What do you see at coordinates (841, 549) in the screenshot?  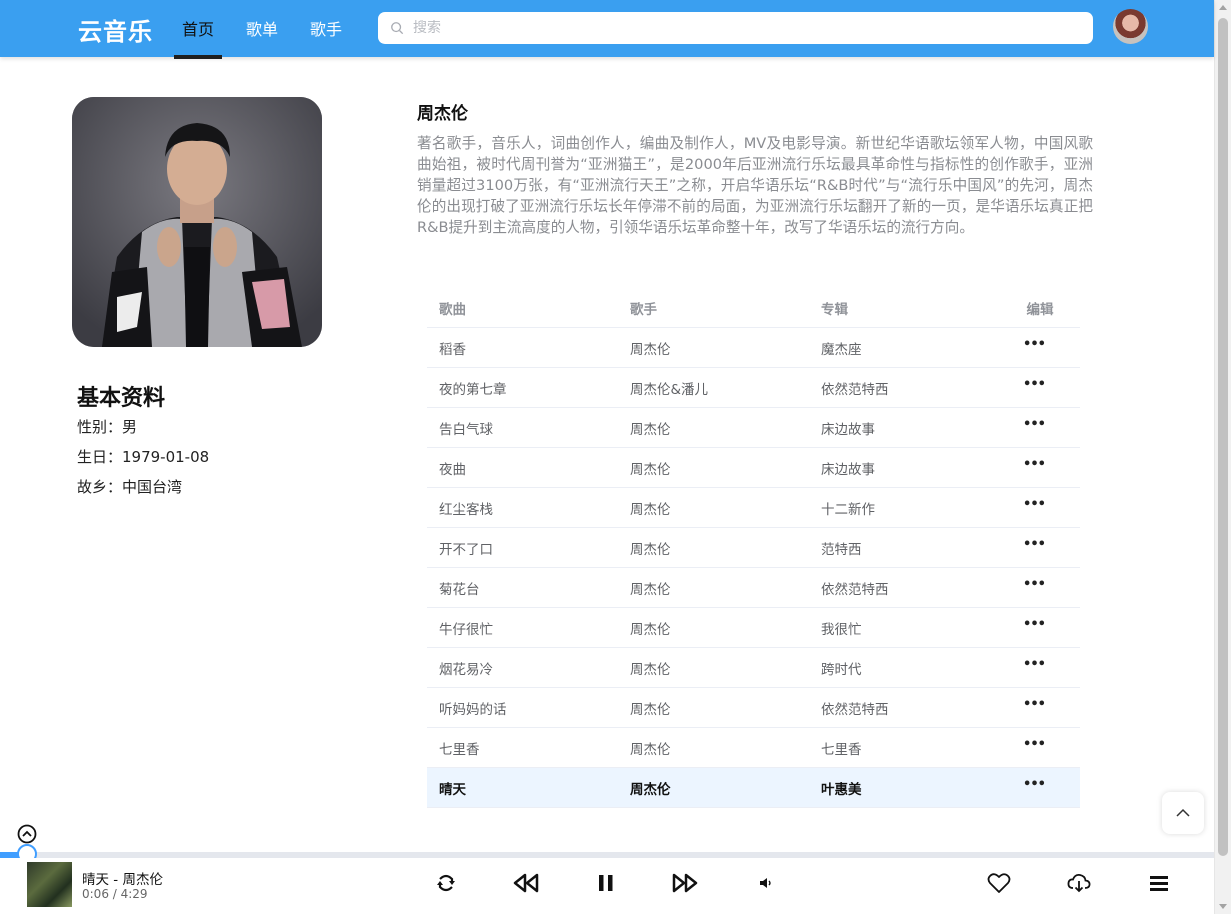 I see `album-name: 范特西` at bounding box center [841, 549].